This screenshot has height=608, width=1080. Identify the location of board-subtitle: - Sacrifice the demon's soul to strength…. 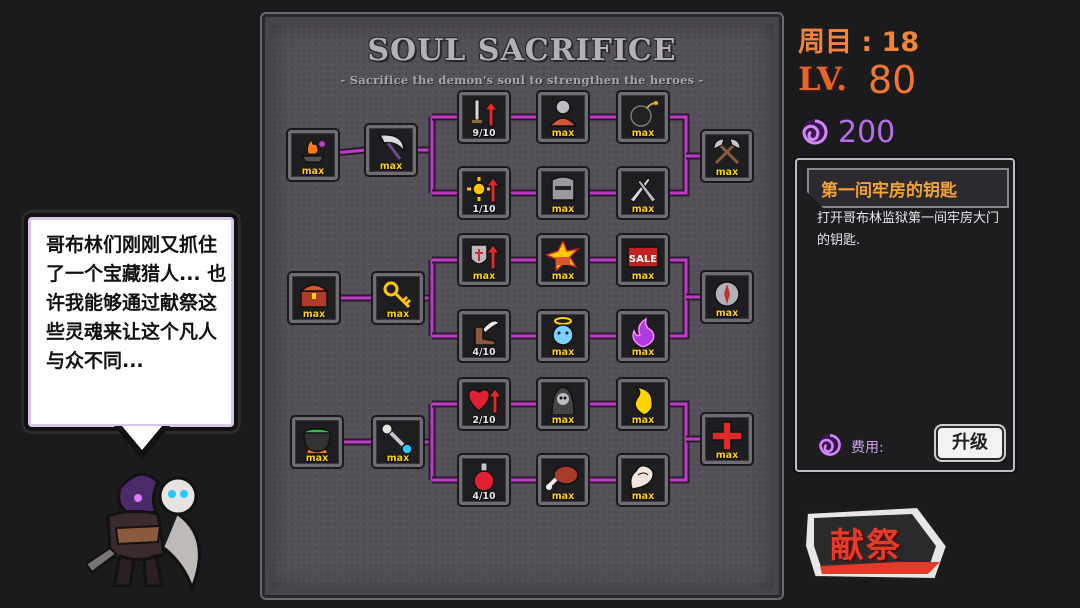
(522, 80).